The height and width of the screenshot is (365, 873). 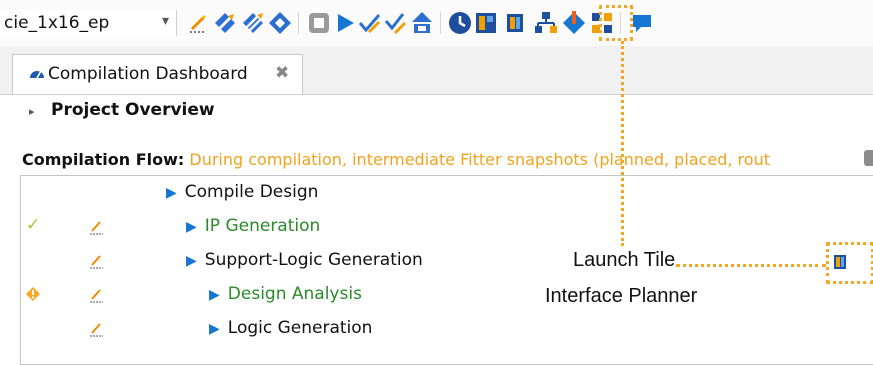 I want to click on chevron-down-icon: ▾, so click(x=165, y=21).